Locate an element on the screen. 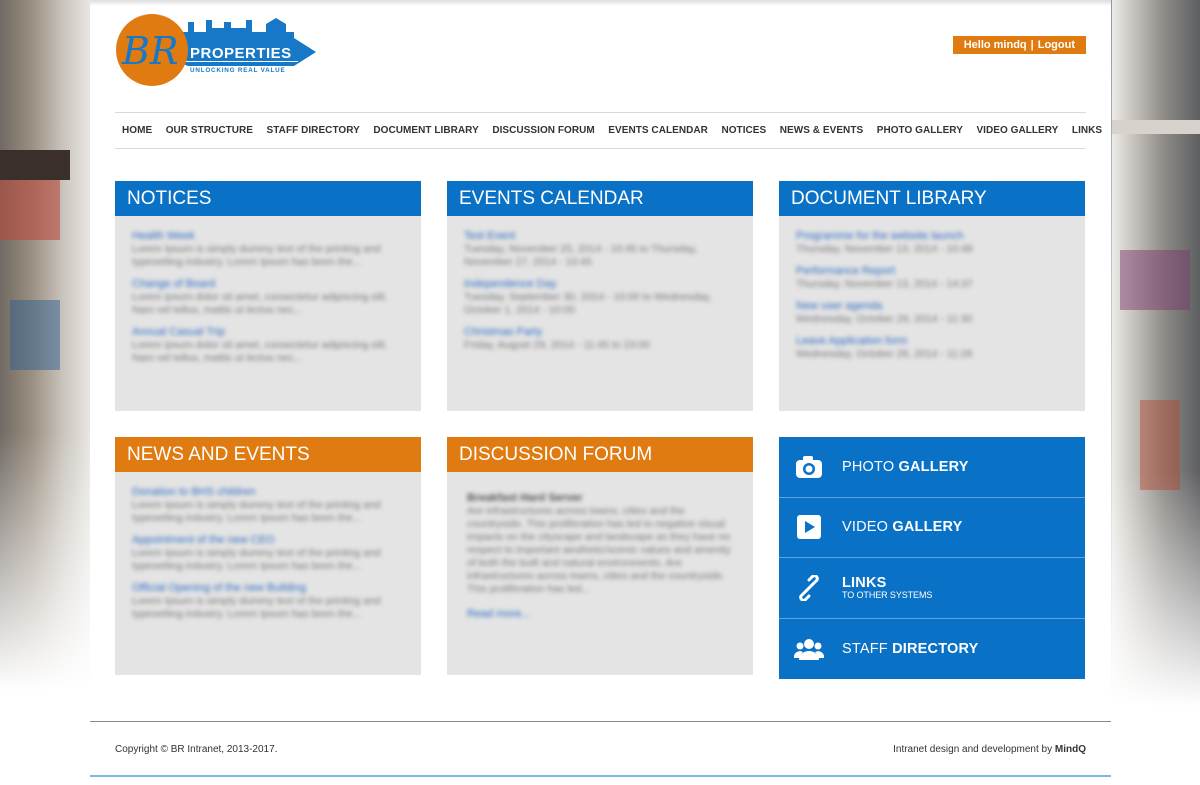 The height and width of the screenshot is (785, 1200). photo-gallery-link: PHOTO GALLERY is located at coordinates (932, 467).